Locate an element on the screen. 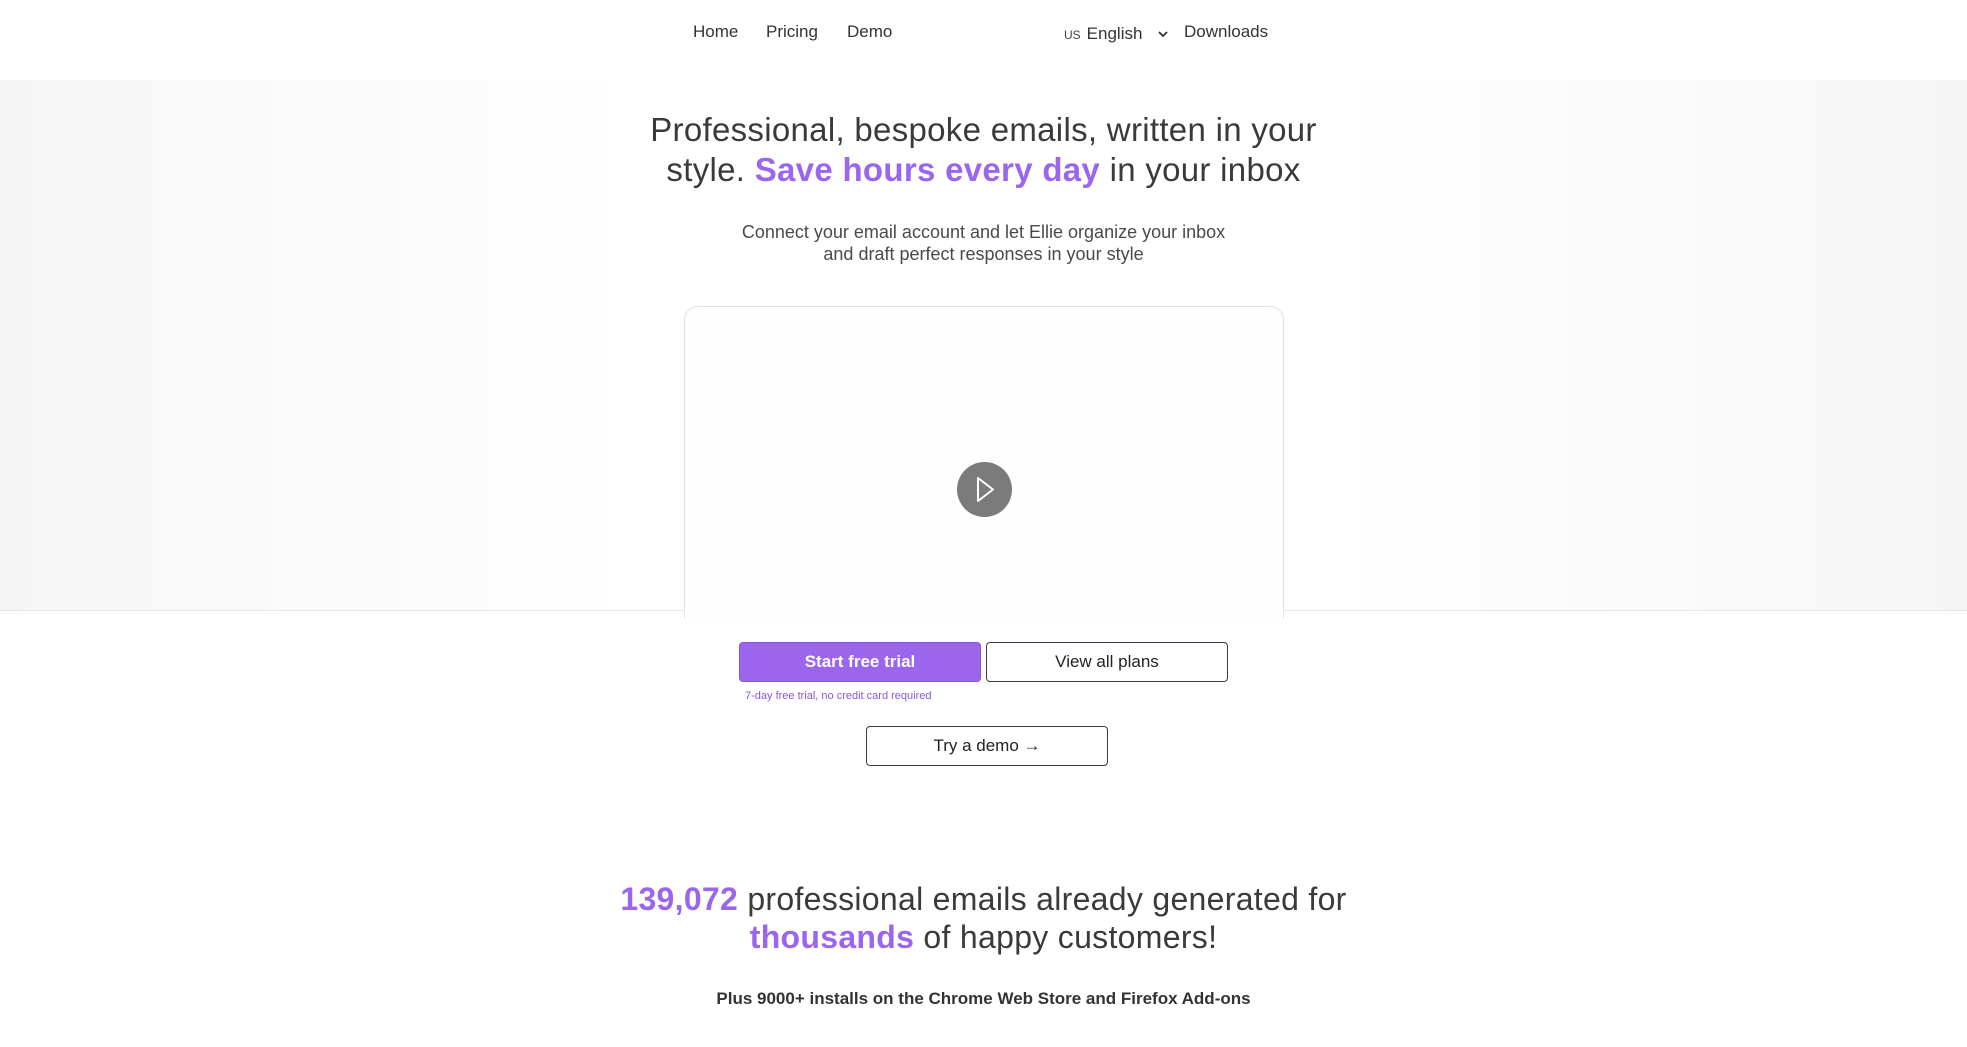 The height and width of the screenshot is (1047, 1967). demo-video-player is located at coordinates (984, 462).